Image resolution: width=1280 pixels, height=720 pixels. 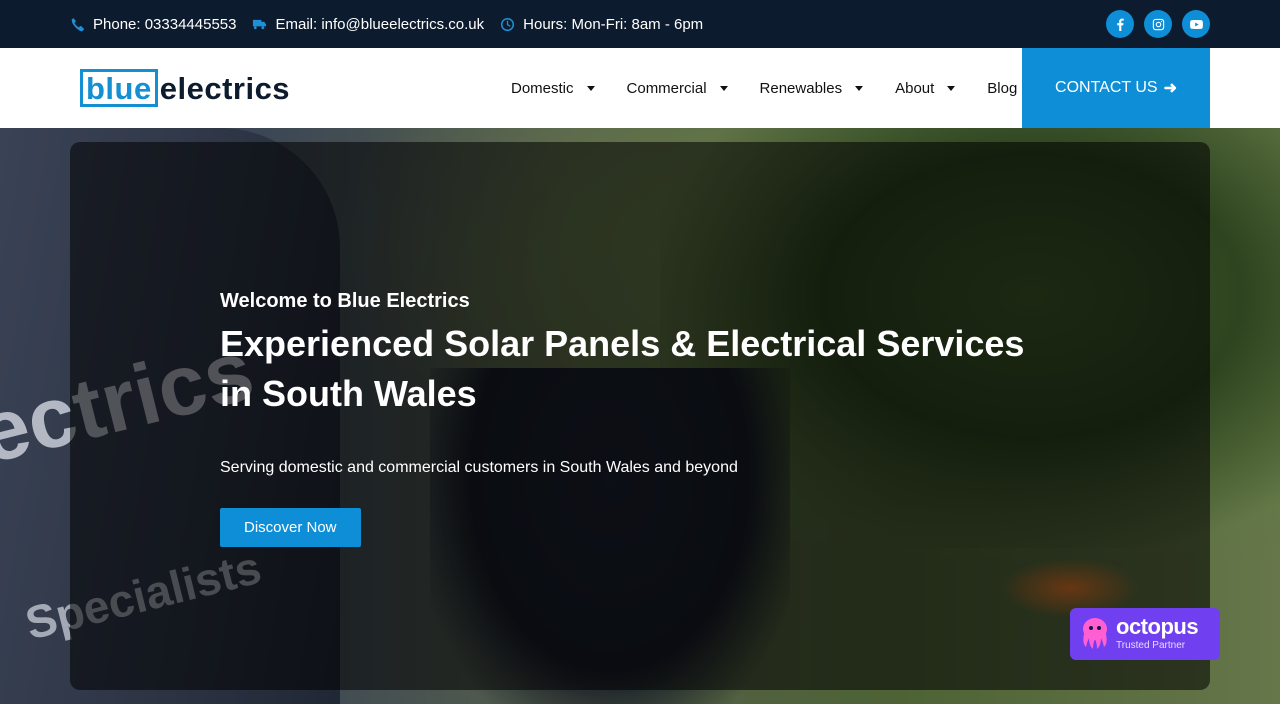 What do you see at coordinates (225, 88) in the screenshot?
I see `logo-text: electrics` at bounding box center [225, 88].